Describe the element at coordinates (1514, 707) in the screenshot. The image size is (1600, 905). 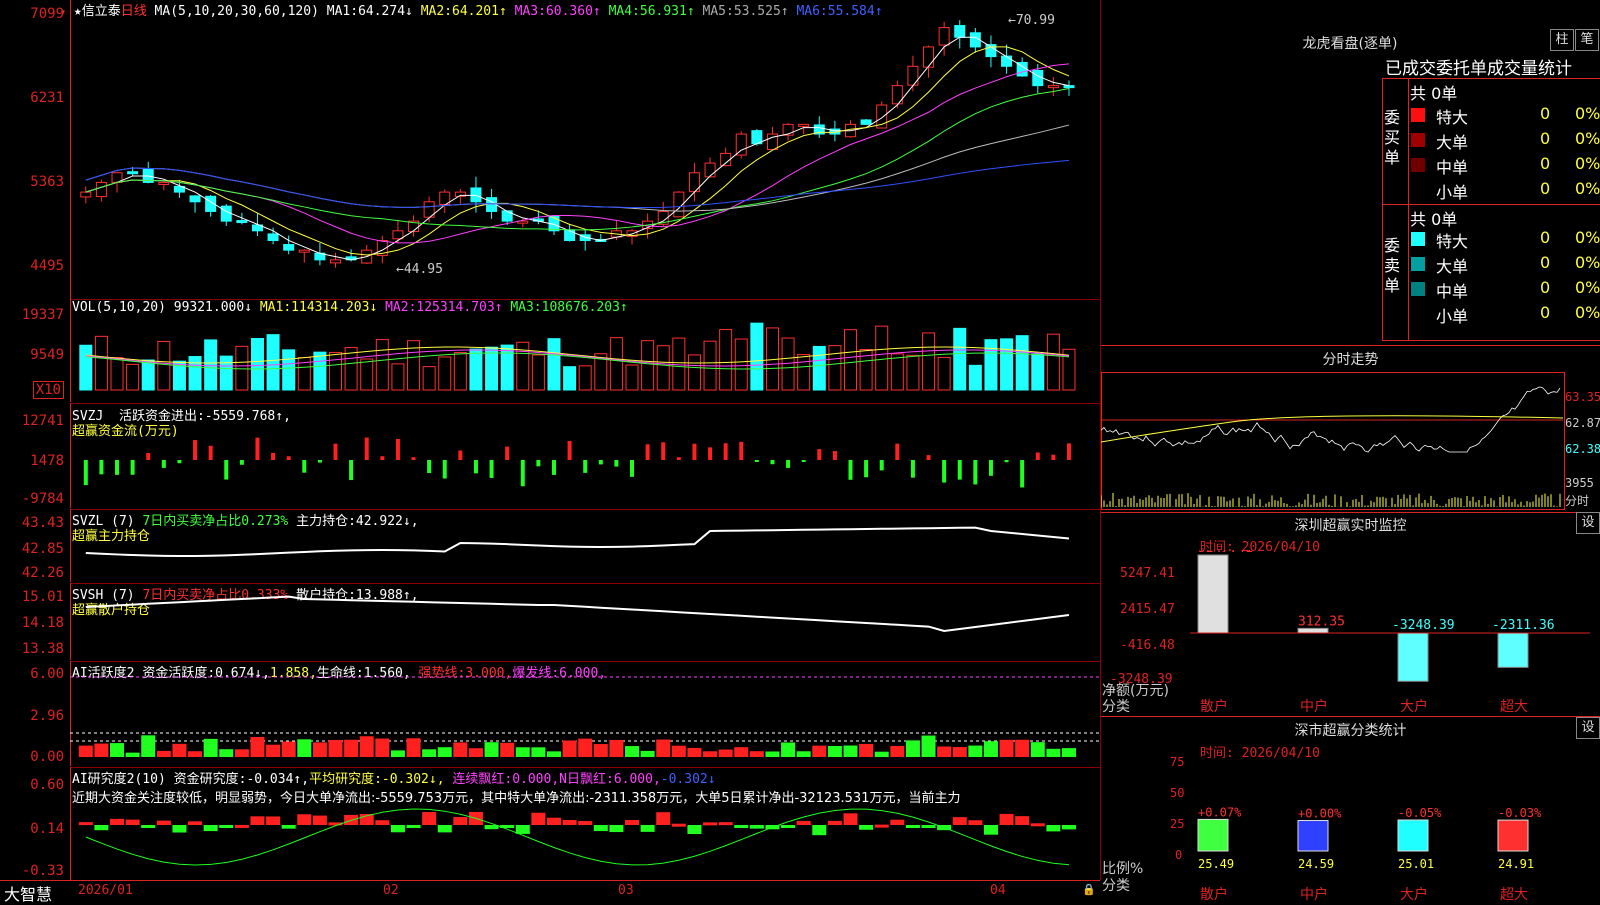
I see `szjk-cat: 超大` at that location.